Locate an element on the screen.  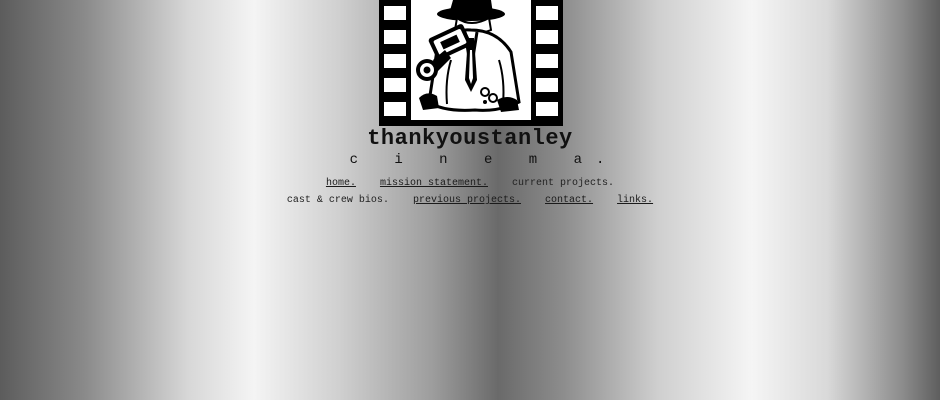
nav-link-home: home. is located at coordinates (341, 183).